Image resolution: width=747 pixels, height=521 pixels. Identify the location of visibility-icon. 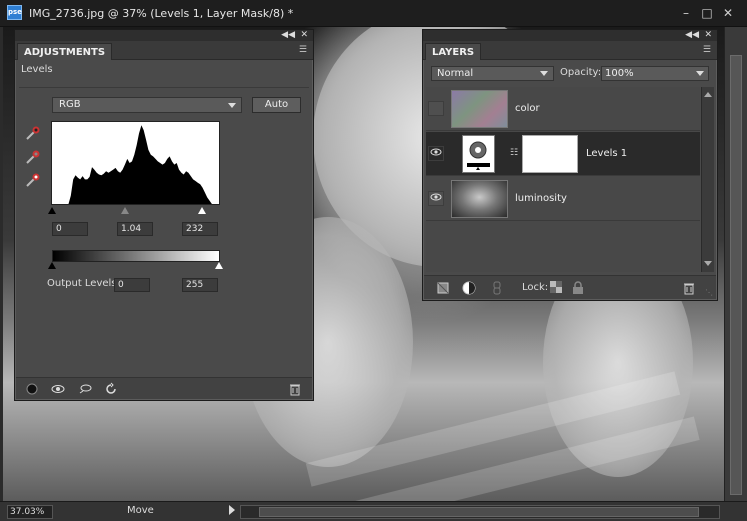
(58, 389).